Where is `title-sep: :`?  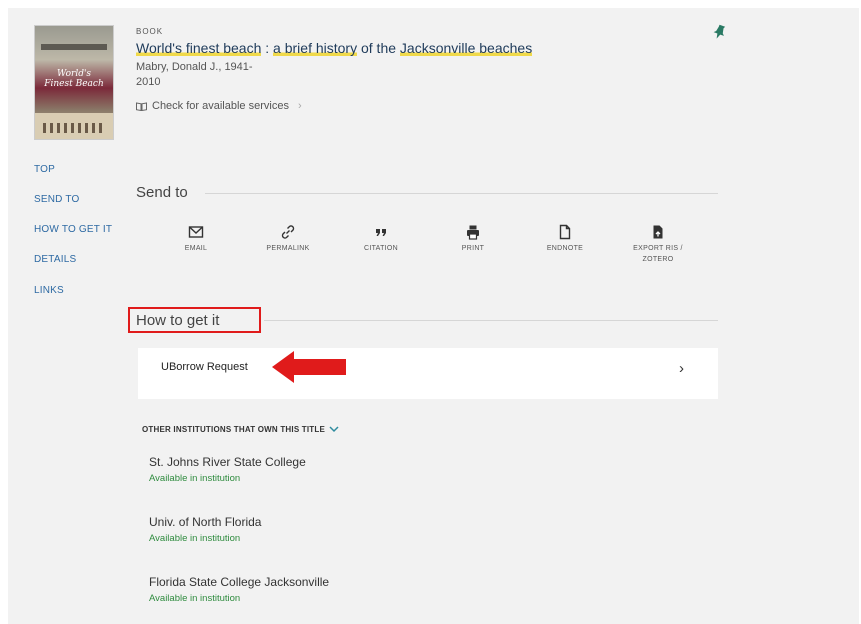 title-sep: : is located at coordinates (267, 48).